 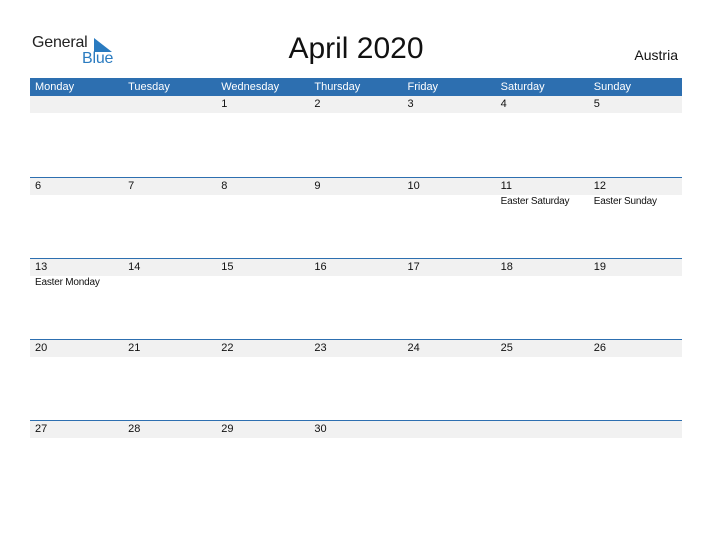 I want to click on weekday-friday: Friday, so click(x=423, y=87).